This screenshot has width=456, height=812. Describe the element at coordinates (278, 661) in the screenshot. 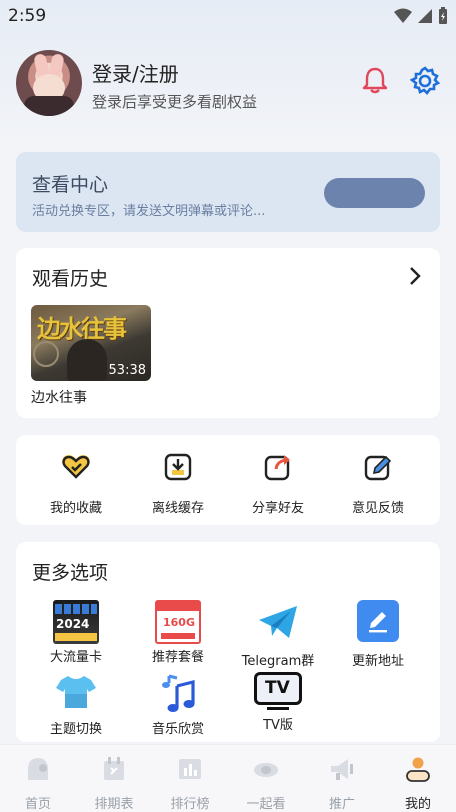

I see `option-telegram-label: Telegram群` at that location.